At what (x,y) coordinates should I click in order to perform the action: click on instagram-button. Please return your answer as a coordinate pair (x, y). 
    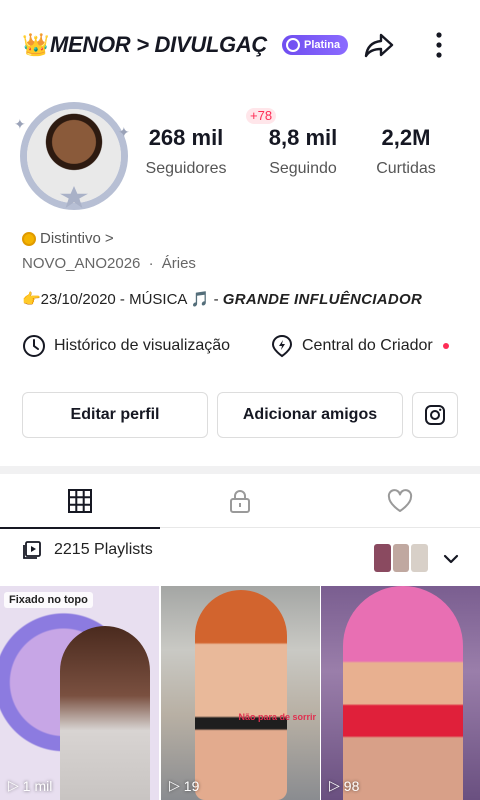
    Looking at the image, I should click on (435, 415).